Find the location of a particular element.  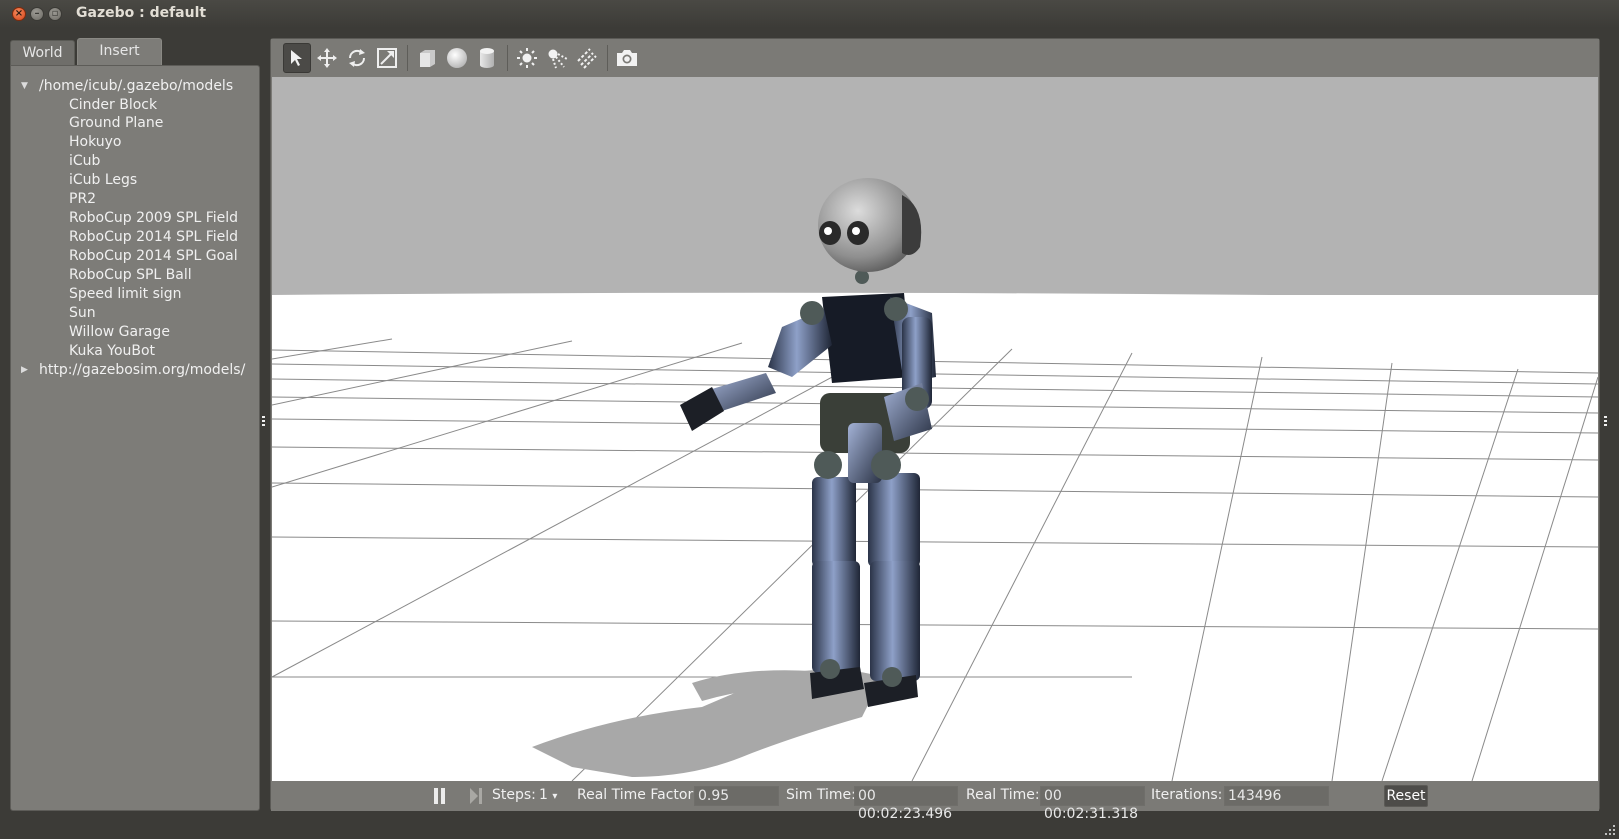

model-item: RoboCup 2009 SPL Field is located at coordinates (153, 219).